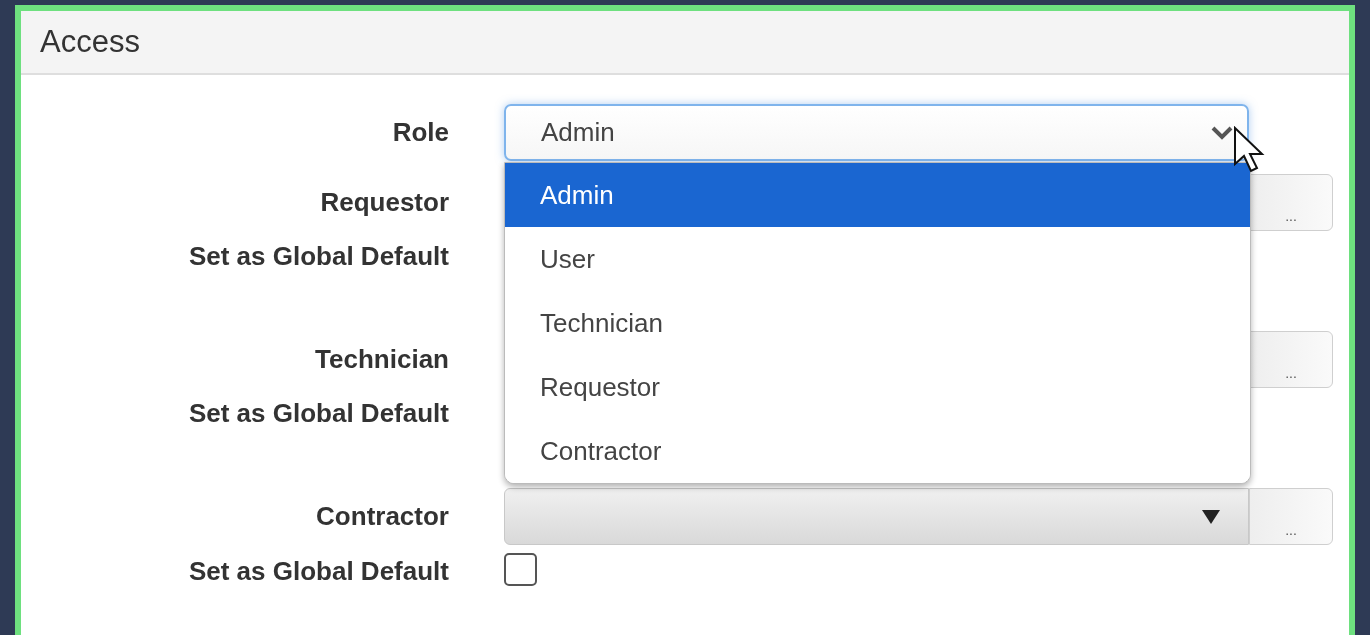 This screenshot has height=635, width=1370. I want to click on field-label: Technician, so click(381, 359).